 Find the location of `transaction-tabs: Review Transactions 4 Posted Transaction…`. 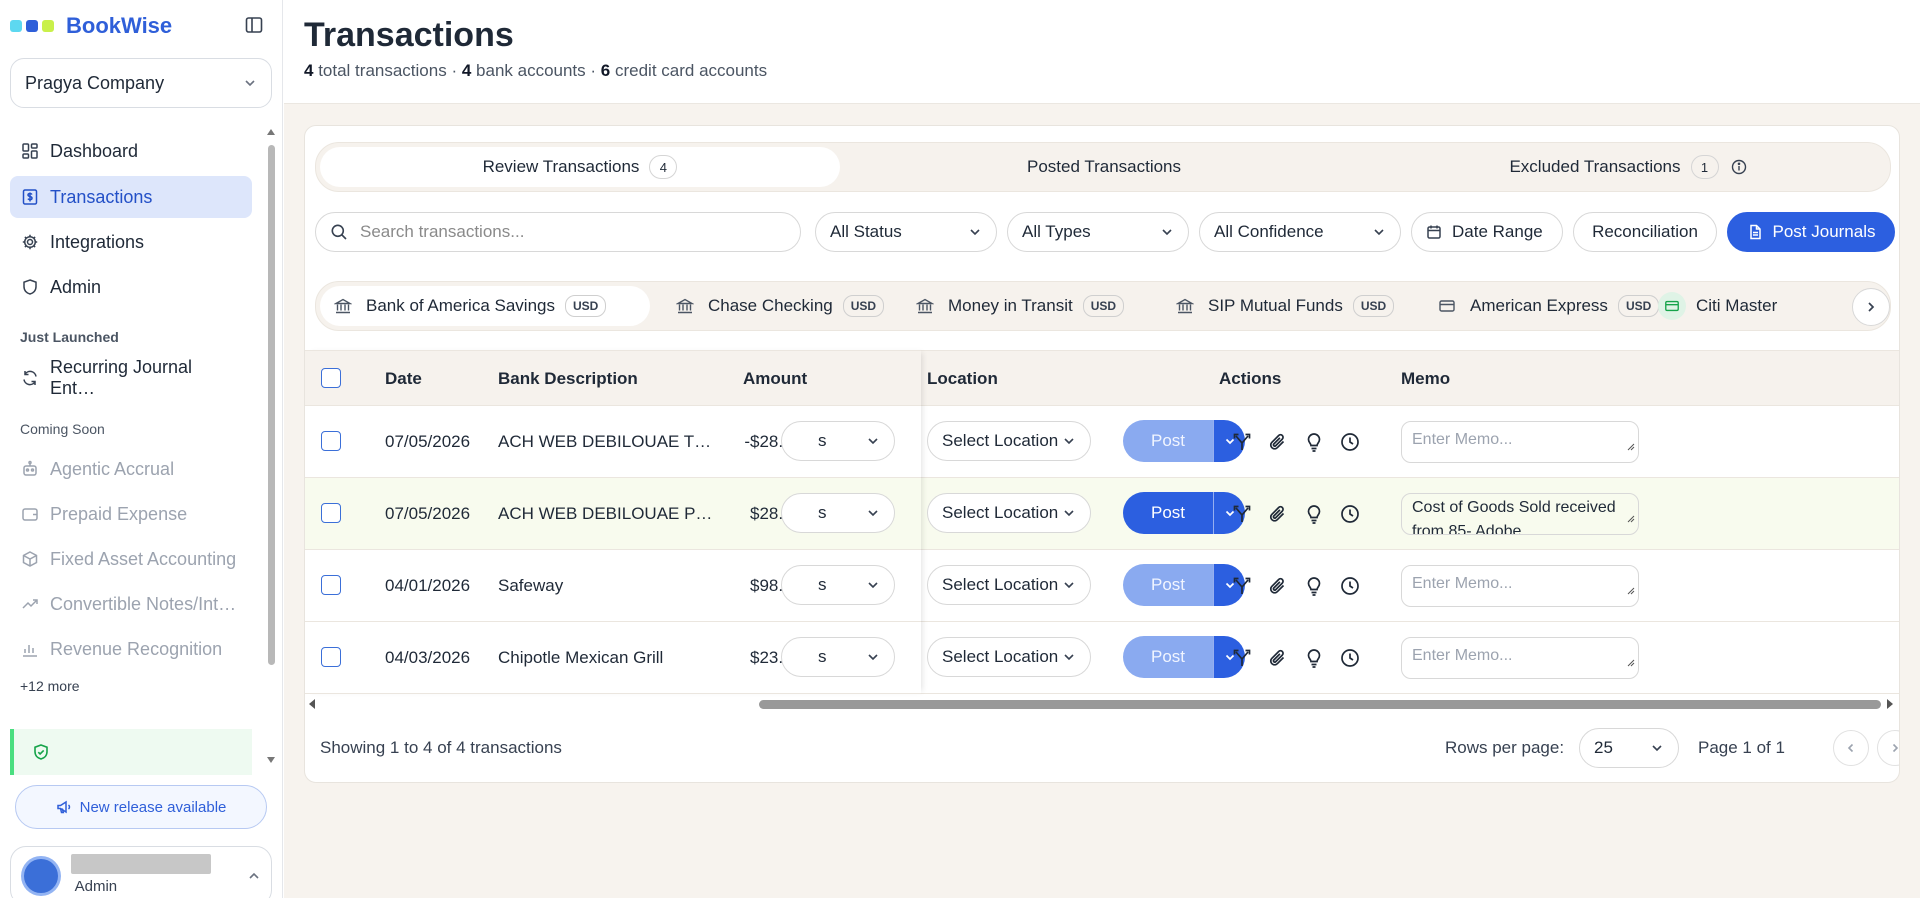

transaction-tabs: Review Transactions 4 Posted Transaction… is located at coordinates (1103, 167).